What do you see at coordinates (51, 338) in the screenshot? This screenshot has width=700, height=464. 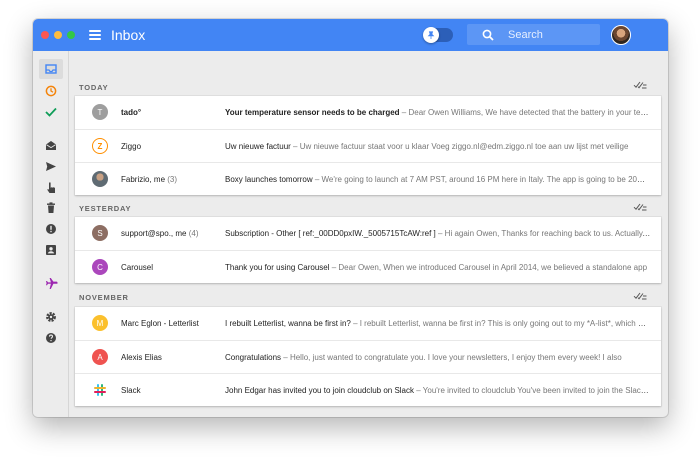 I see `help-icon` at bounding box center [51, 338].